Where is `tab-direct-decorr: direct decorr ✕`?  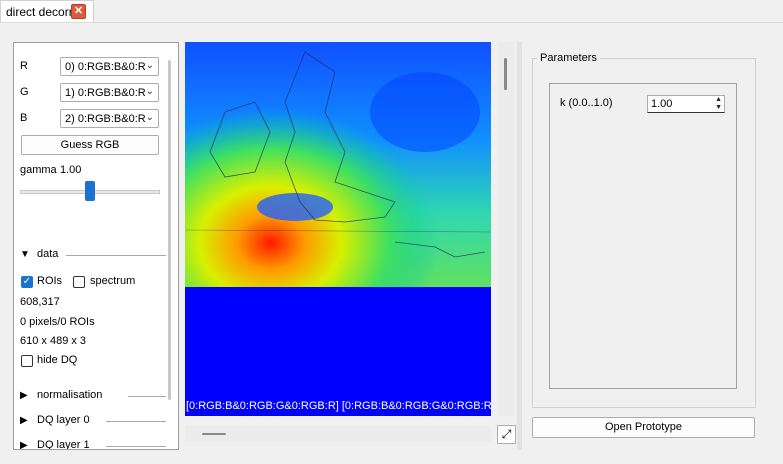
tab-direct-decorr: direct decorr ✕ is located at coordinates (47, 11).